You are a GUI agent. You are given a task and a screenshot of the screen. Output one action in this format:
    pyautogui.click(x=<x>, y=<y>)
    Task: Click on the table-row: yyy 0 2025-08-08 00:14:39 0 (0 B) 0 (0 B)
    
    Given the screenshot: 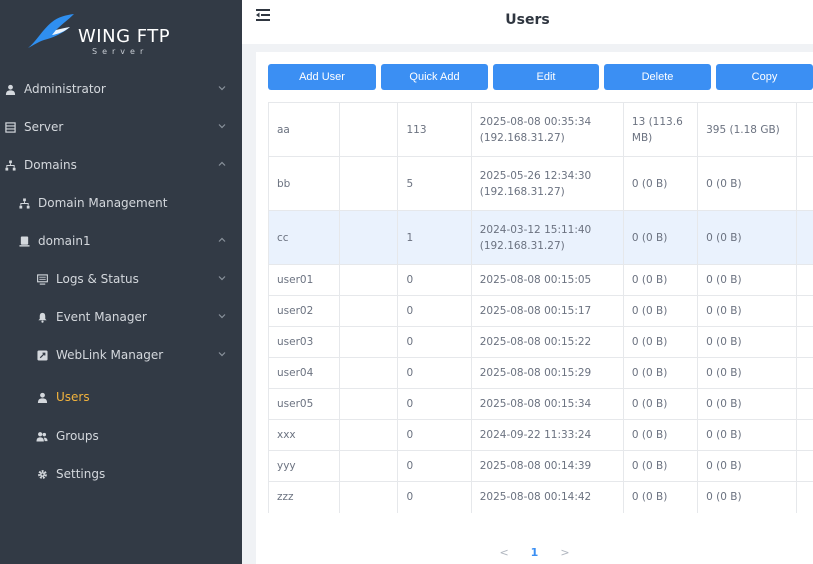 What is the action you would take?
    pyautogui.click(x=540, y=466)
    